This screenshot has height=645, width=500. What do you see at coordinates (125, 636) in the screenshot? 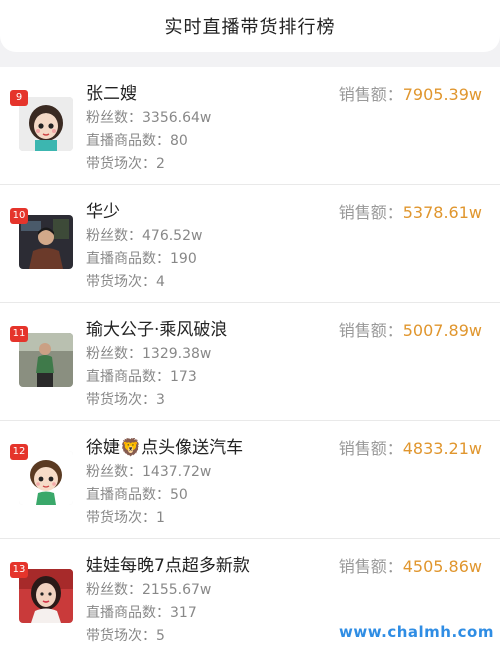
I see `sessions-count: 带货场次：5` at bounding box center [125, 636].